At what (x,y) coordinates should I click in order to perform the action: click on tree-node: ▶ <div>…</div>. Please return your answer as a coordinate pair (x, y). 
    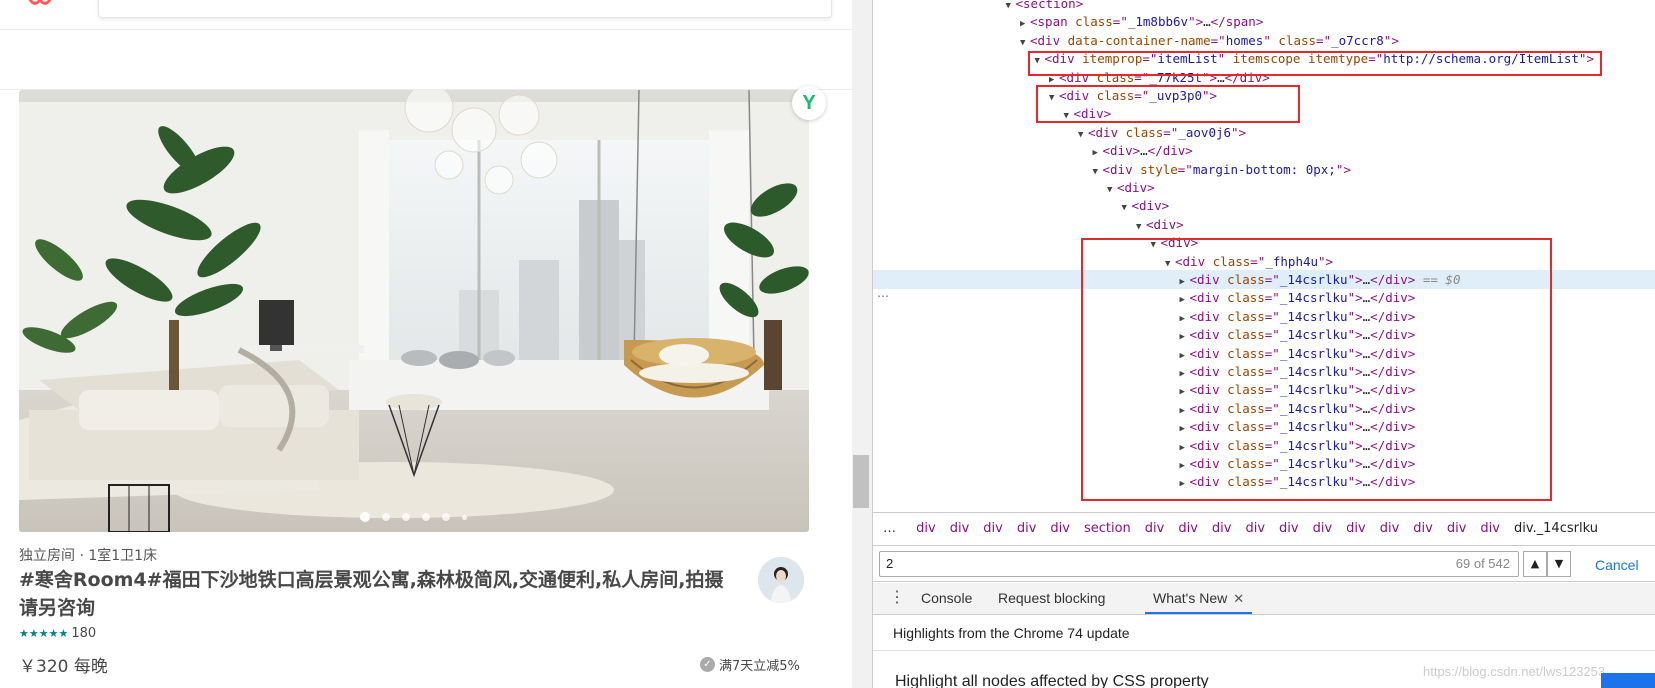
    Looking at the image, I should click on (1264, 150).